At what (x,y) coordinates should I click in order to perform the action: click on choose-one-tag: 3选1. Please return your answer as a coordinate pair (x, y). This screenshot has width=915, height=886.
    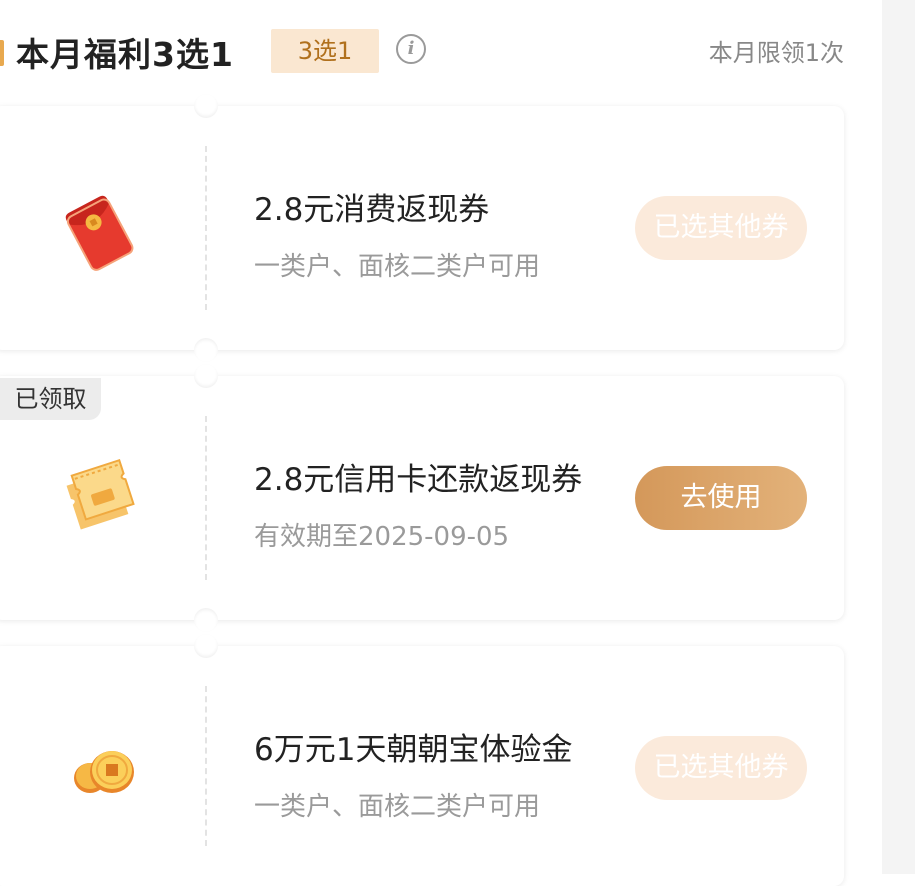
    Looking at the image, I should click on (325, 51).